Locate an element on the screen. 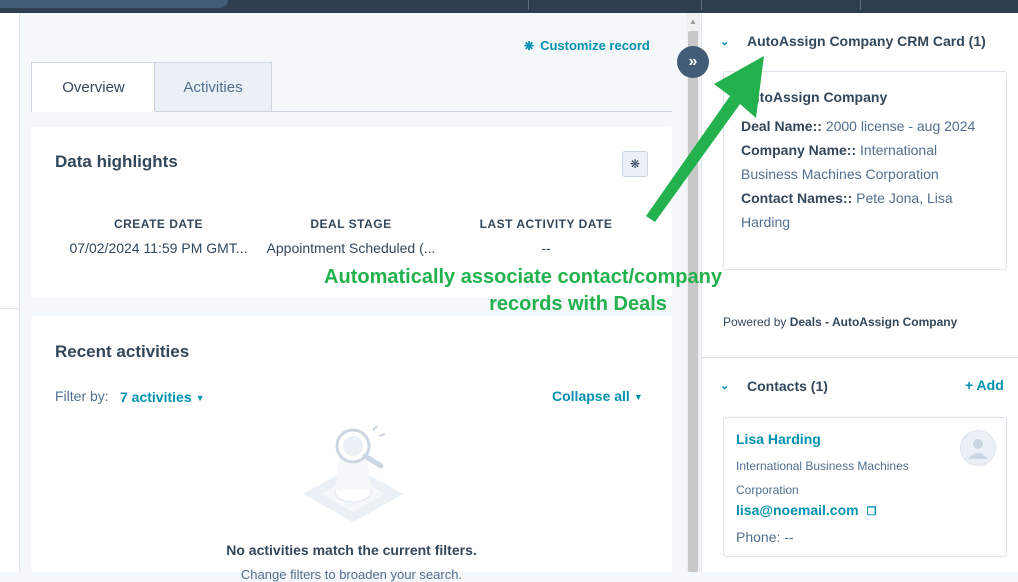  contact-email-link: lisa@noemail.com is located at coordinates (797, 510).